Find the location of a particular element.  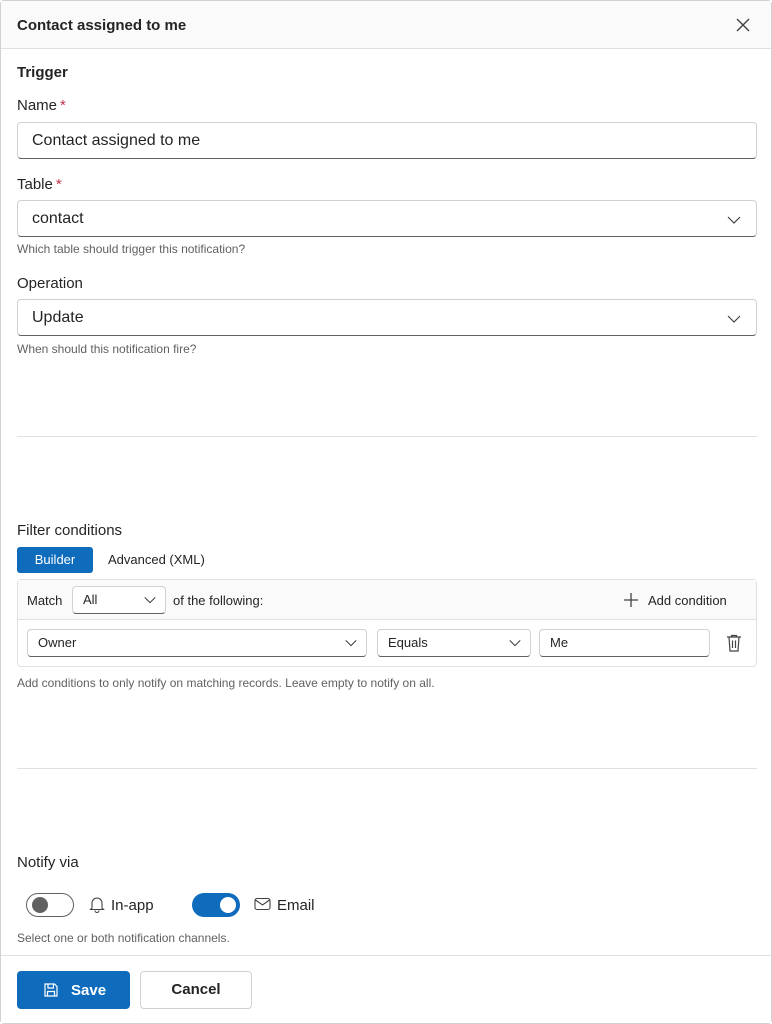

bell-icon is located at coordinates (97, 905).